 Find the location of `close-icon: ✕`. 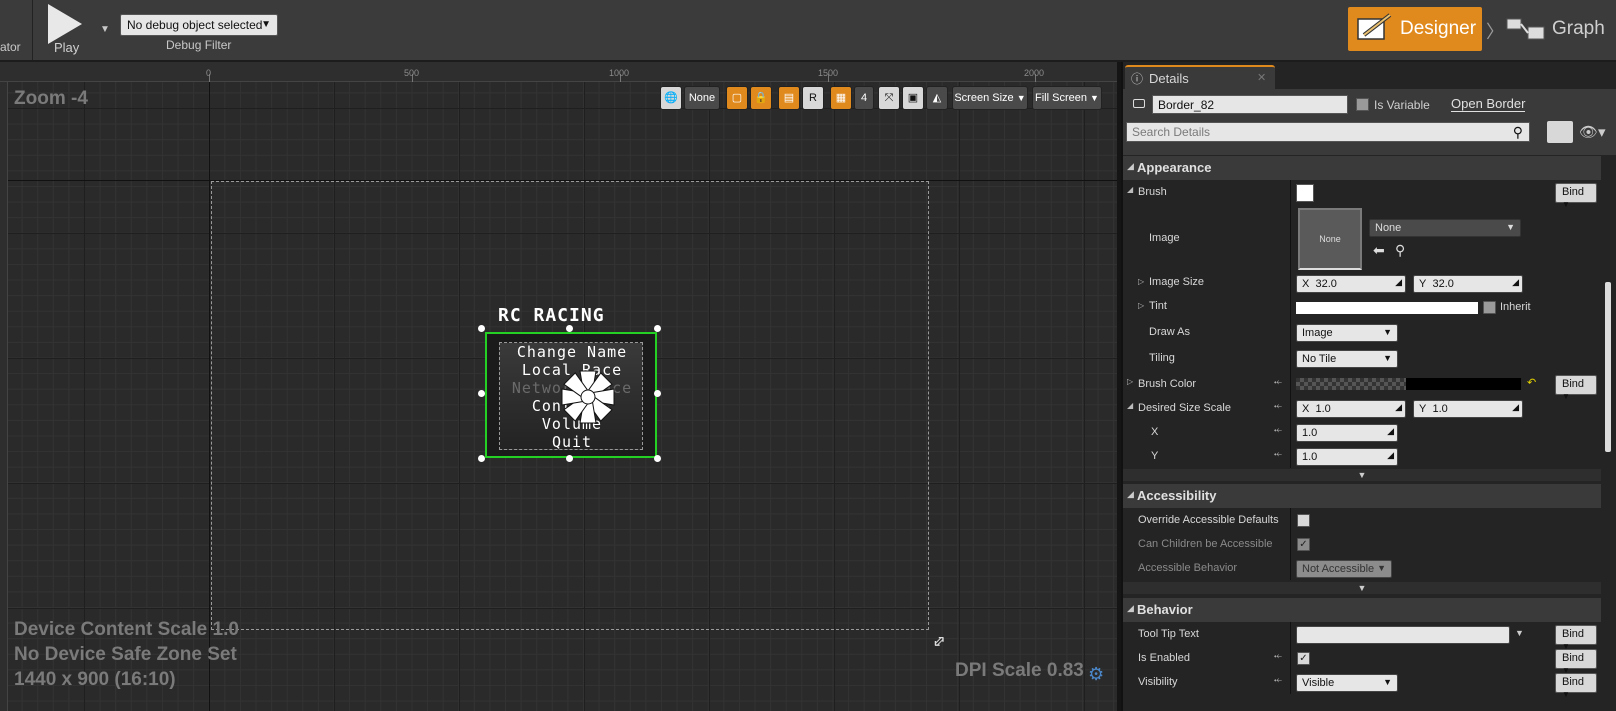

close-icon: ✕ is located at coordinates (1261, 77).